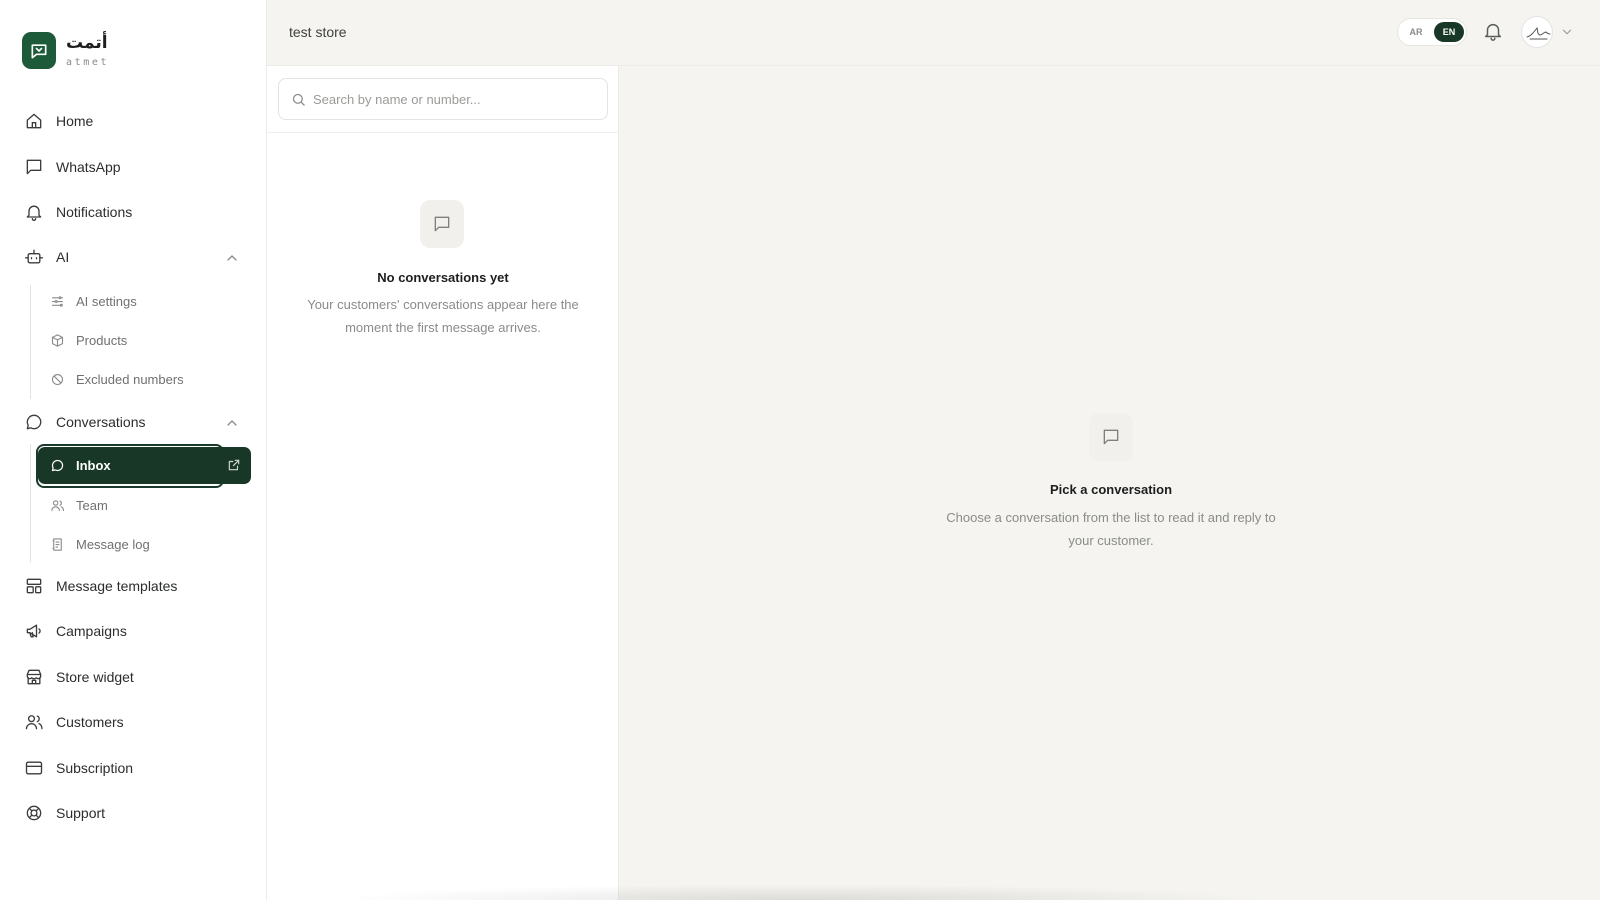 This screenshot has height=900, width=1600. I want to click on lang-en-option: EN, so click(1449, 32).